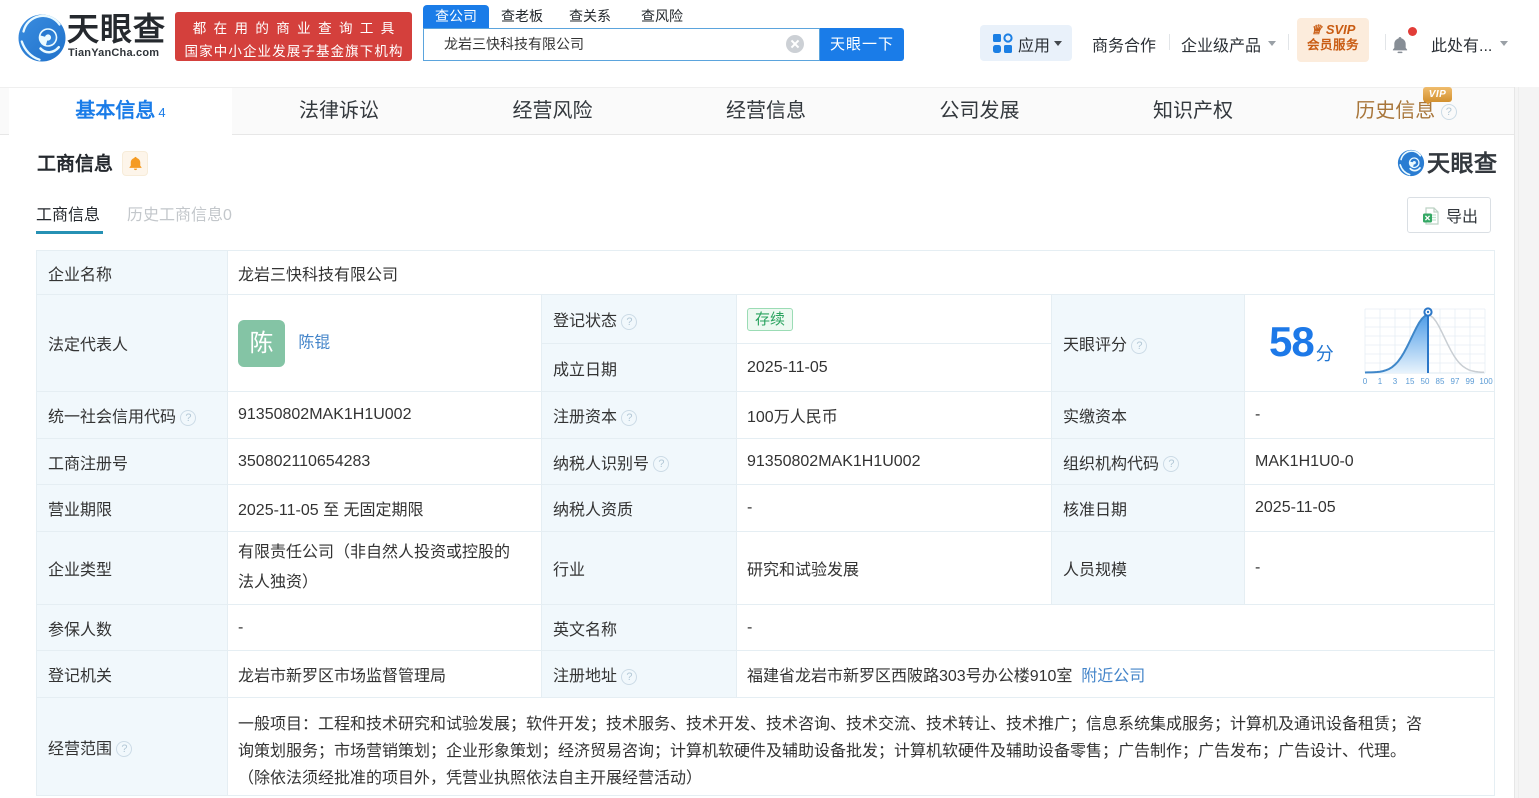  I want to click on svg-text: 0, so click(1365, 381).